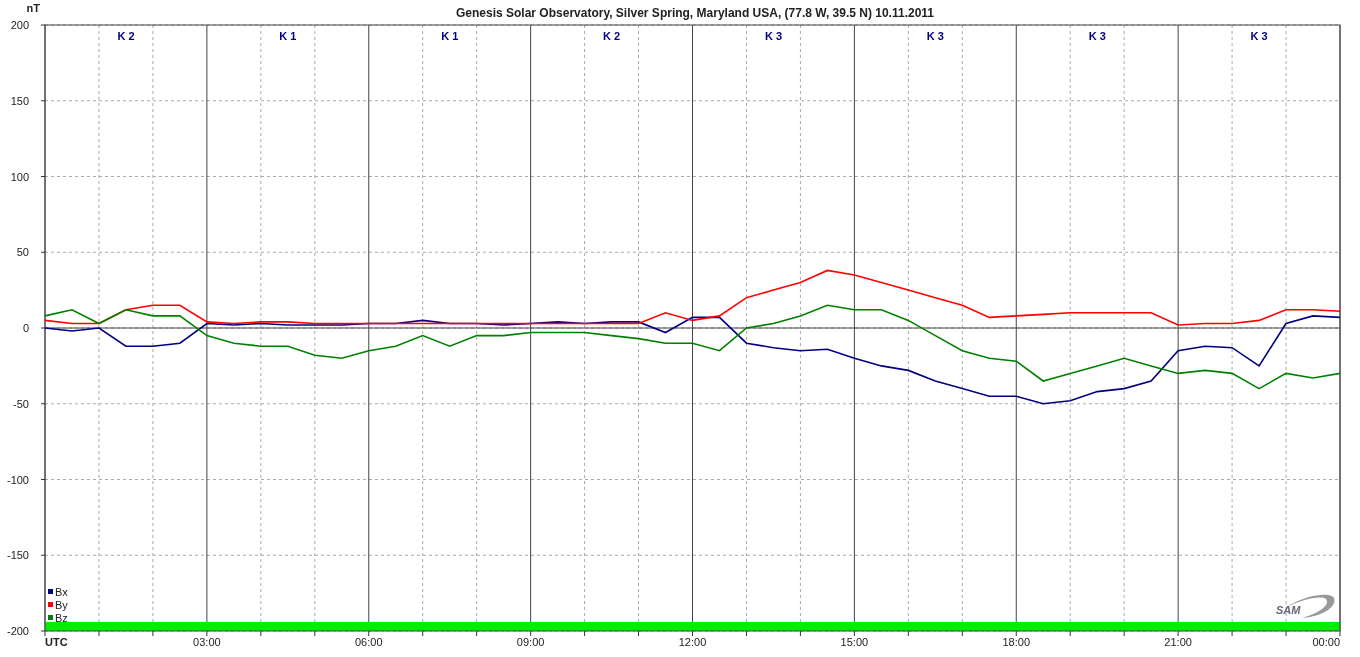 This screenshot has width=1360, height=657. I want to click on tick-label: 06:00, so click(369, 642).